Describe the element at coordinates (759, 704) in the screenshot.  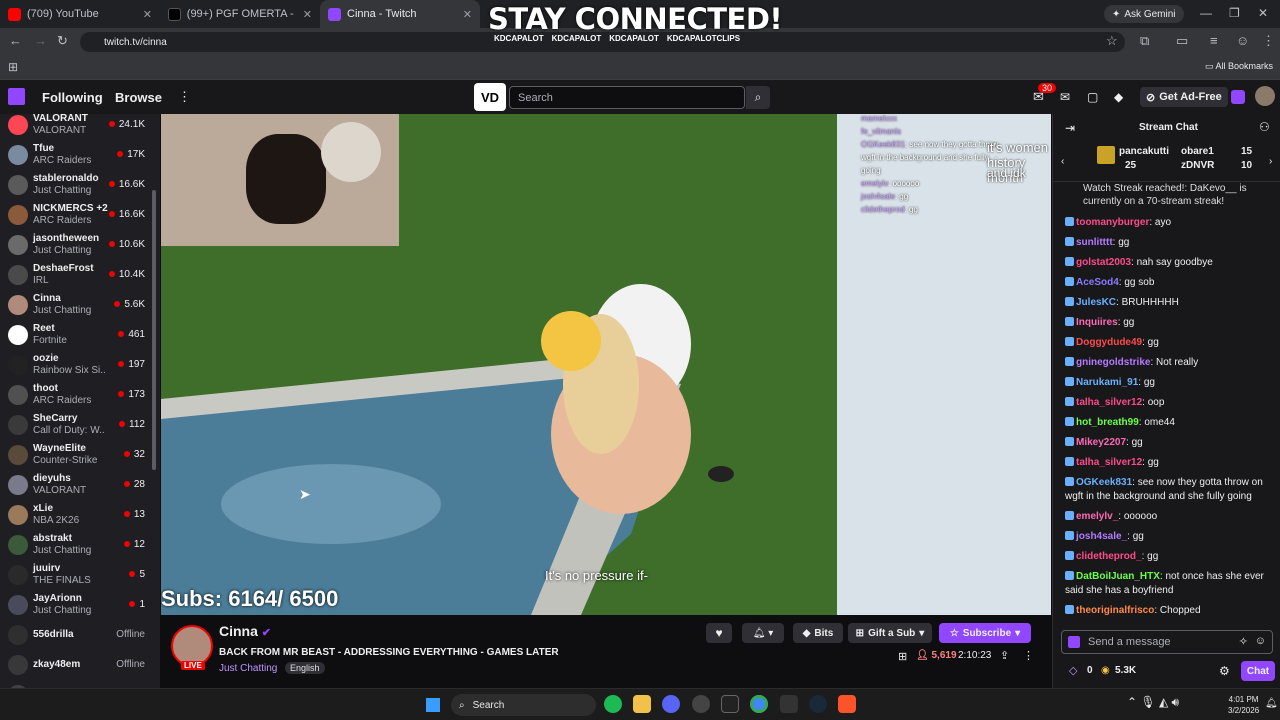
I see `chrome-icon` at that location.